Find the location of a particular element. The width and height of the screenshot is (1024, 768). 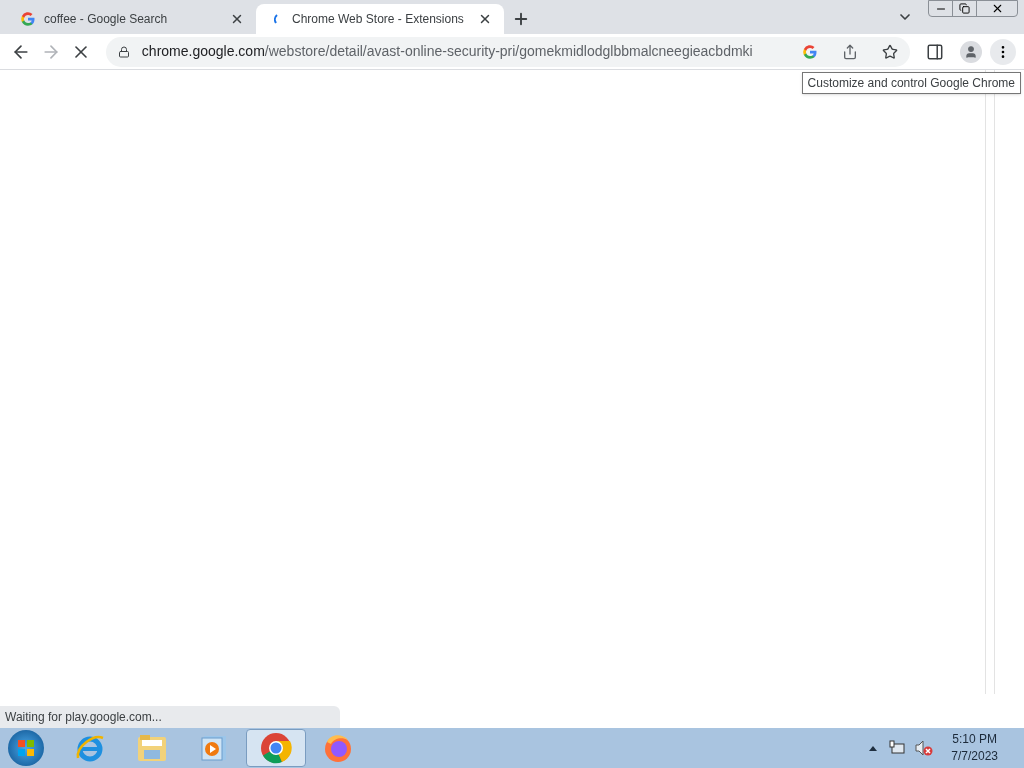

profile-icon is located at coordinates (971, 51).